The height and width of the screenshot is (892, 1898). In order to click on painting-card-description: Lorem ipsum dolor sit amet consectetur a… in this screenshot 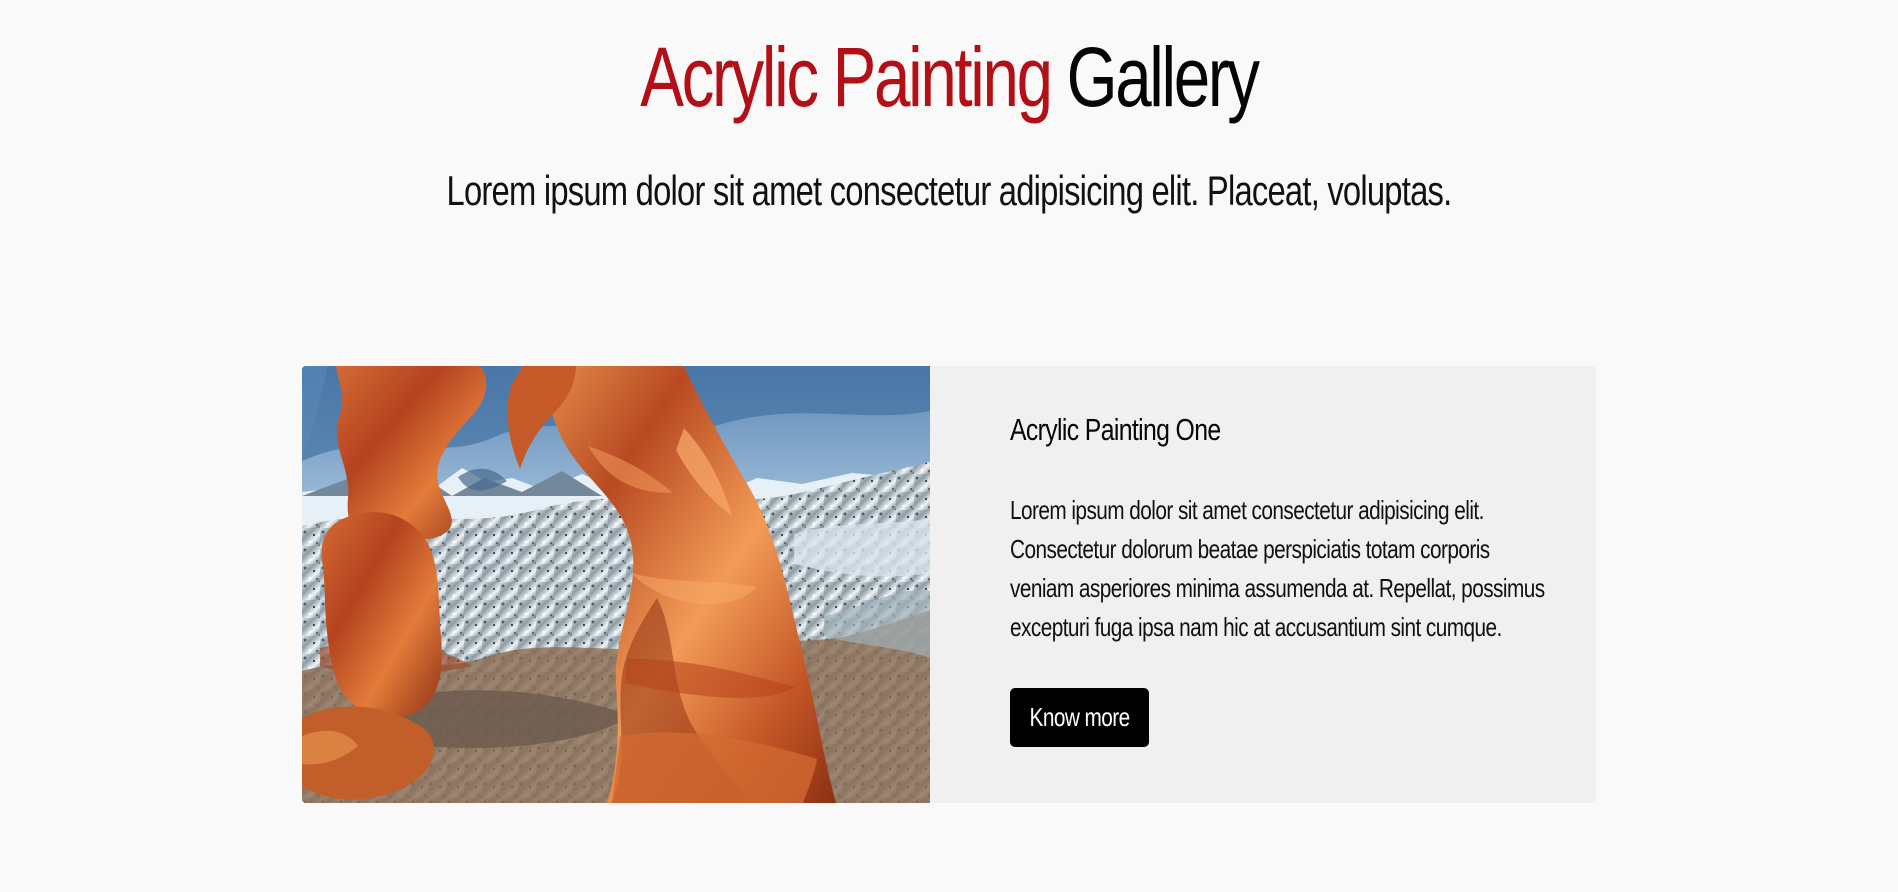, I will do `click(1277, 568)`.